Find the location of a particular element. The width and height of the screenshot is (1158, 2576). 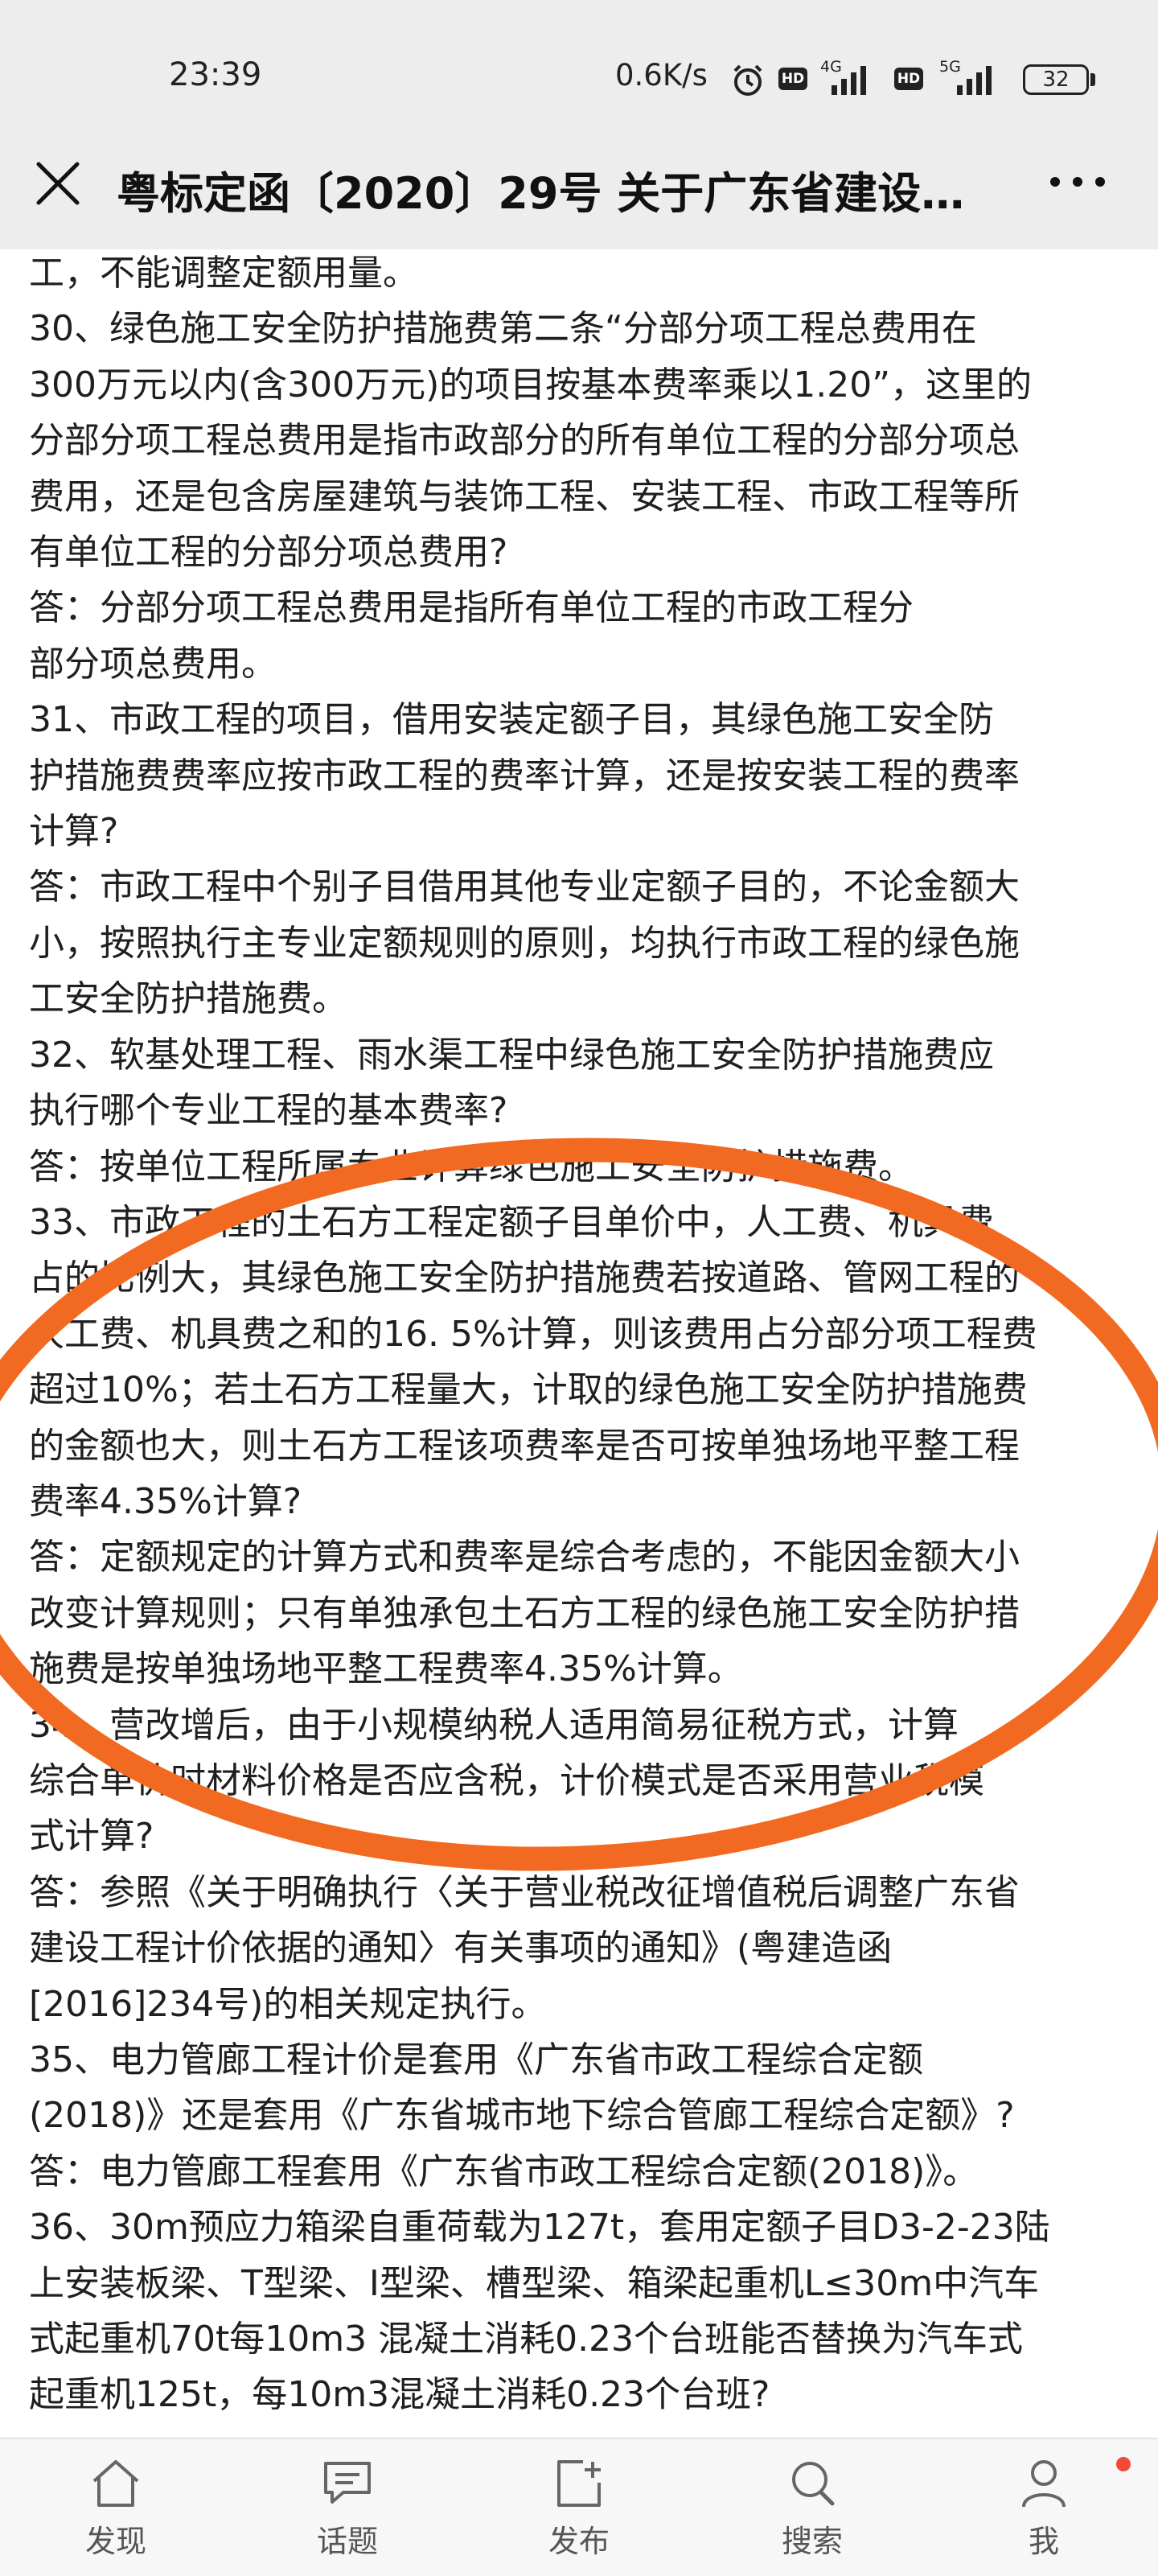

article-line: 答：定额规定的计算方式和费率是综合考虑的，不能因金额大小 is located at coordinates (524, 1557).